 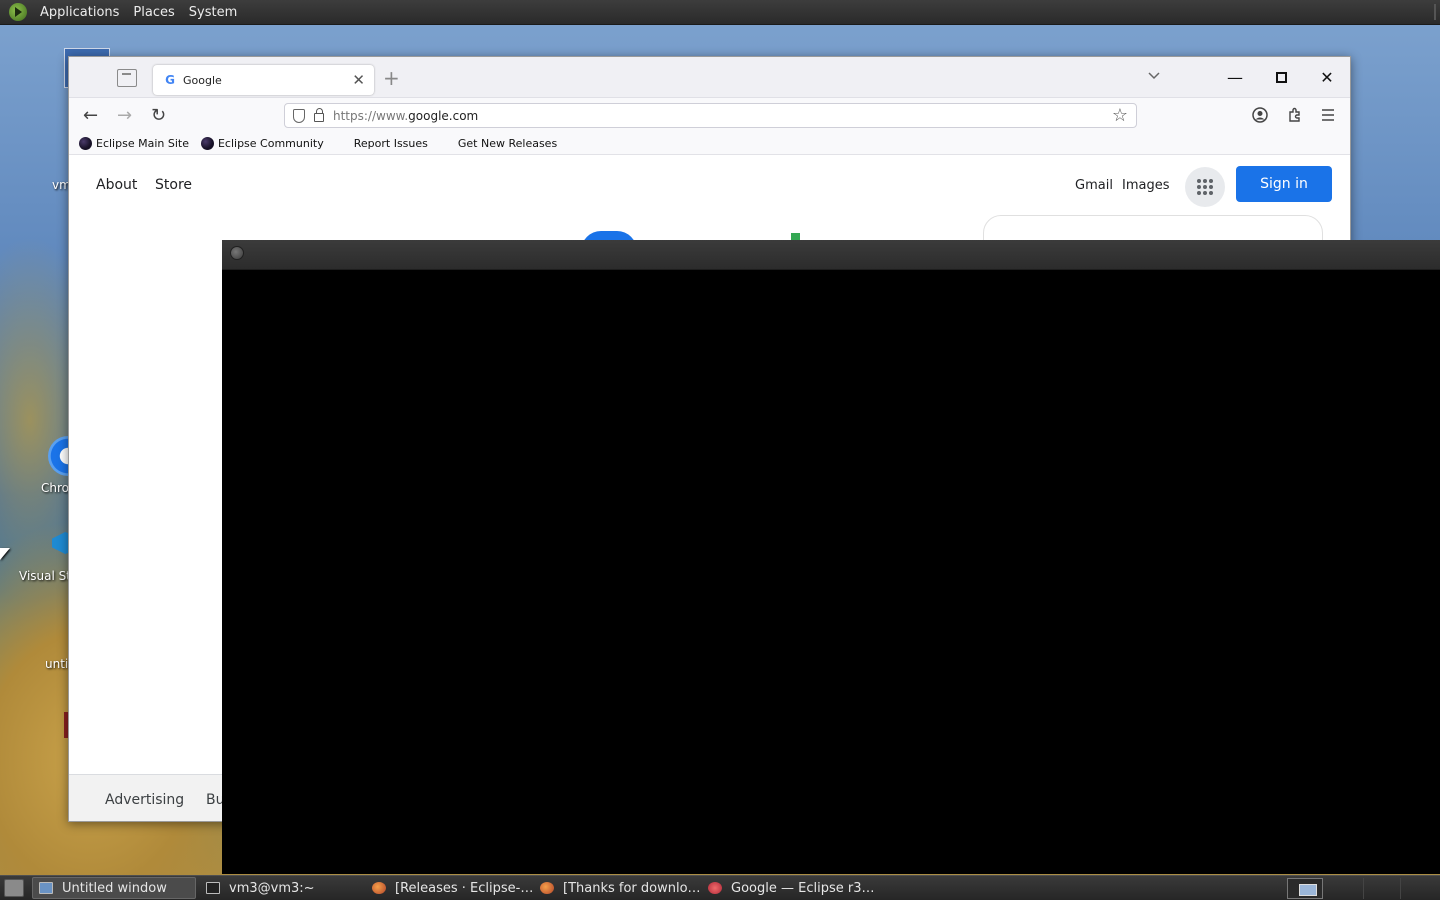 What do you see at coordinates (507, 143) in the screenshot?
I see `bookmark-get-new-releases: Get New Releases` at bounding box center [507, 143].